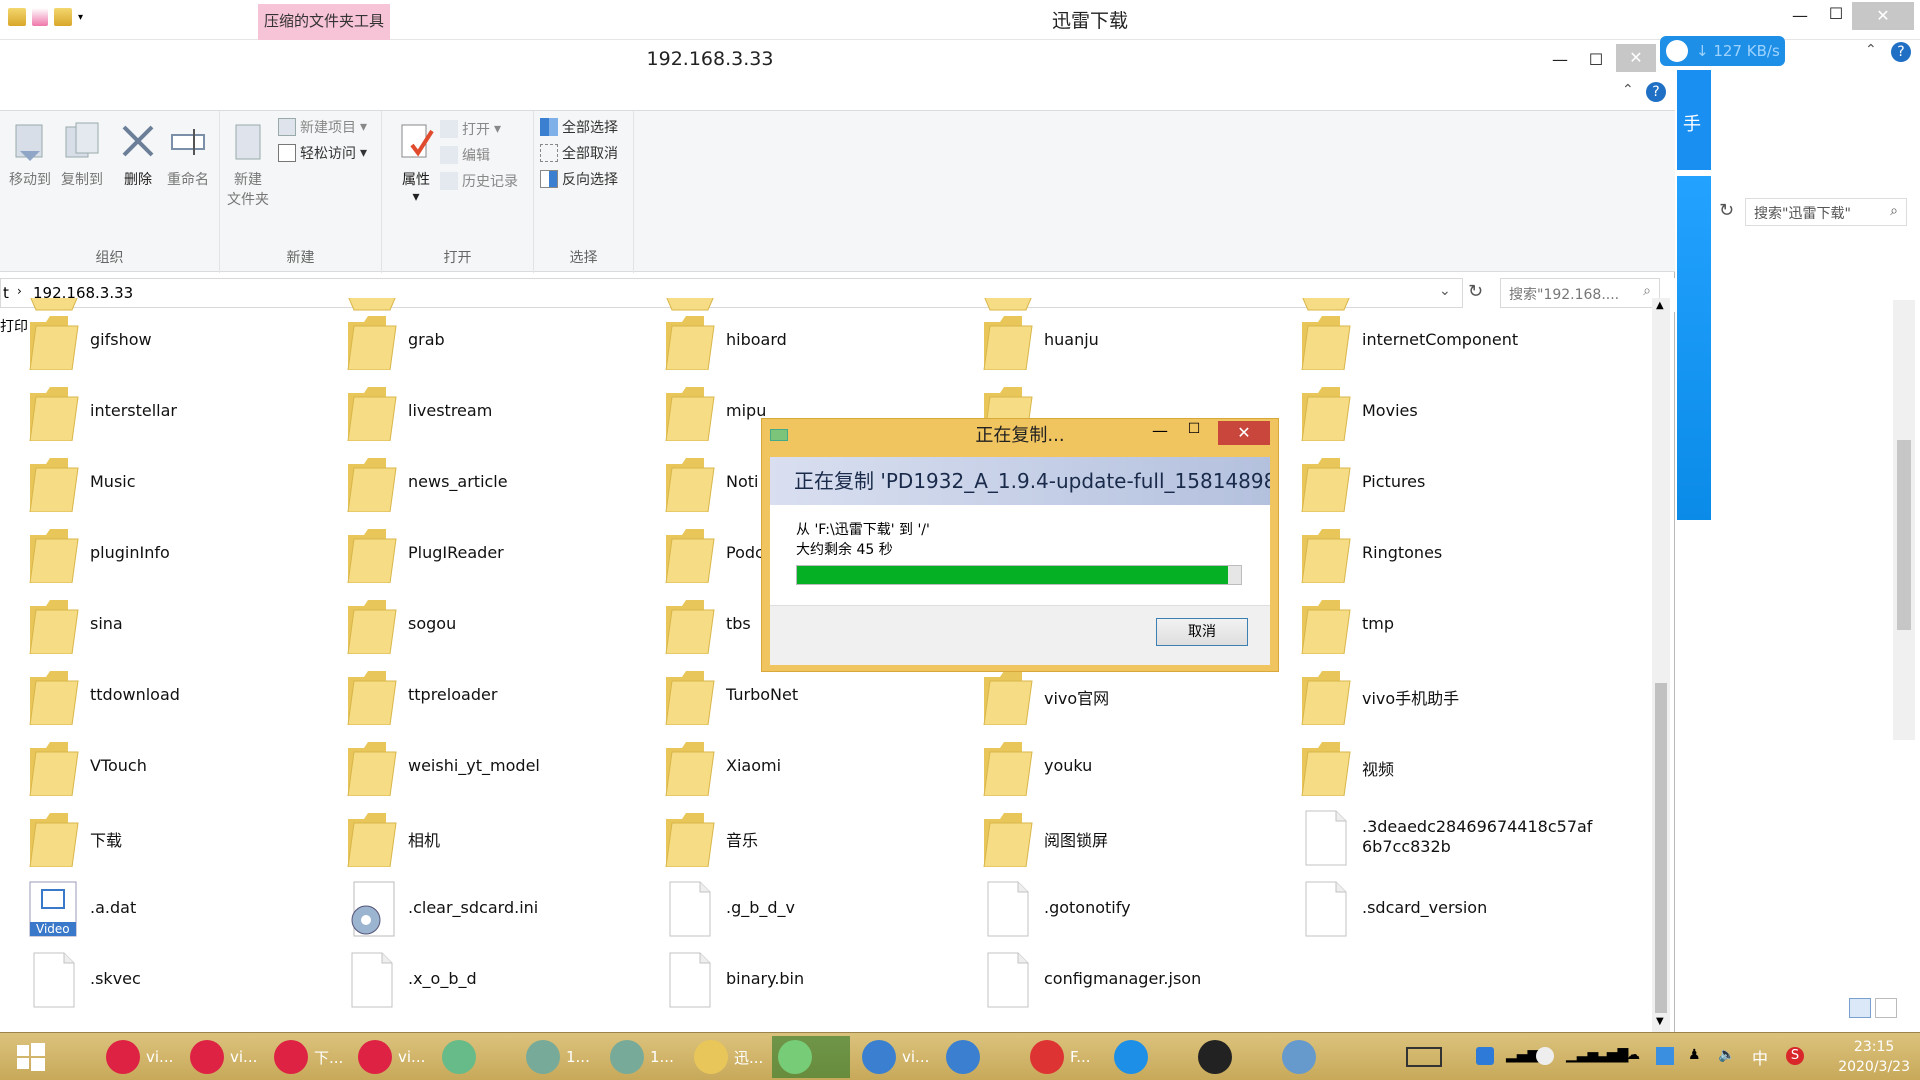 The height and width of the screenshot is (1080, 1920). What do you see at coordinates (579, 179) in the screenshot?
I see `invert-selection-button: 反向选择` at bounding box center [579, 179].